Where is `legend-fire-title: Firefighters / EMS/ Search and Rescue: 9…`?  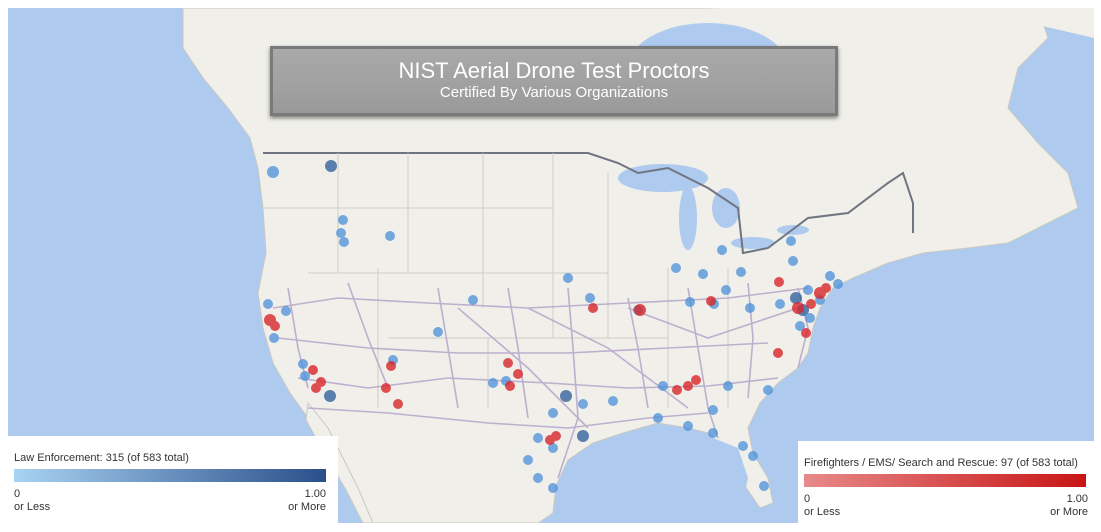 legend-fire-title: Firefighters / EMS/ Search and Rescue: 9… is located at coordinates (941, 463).